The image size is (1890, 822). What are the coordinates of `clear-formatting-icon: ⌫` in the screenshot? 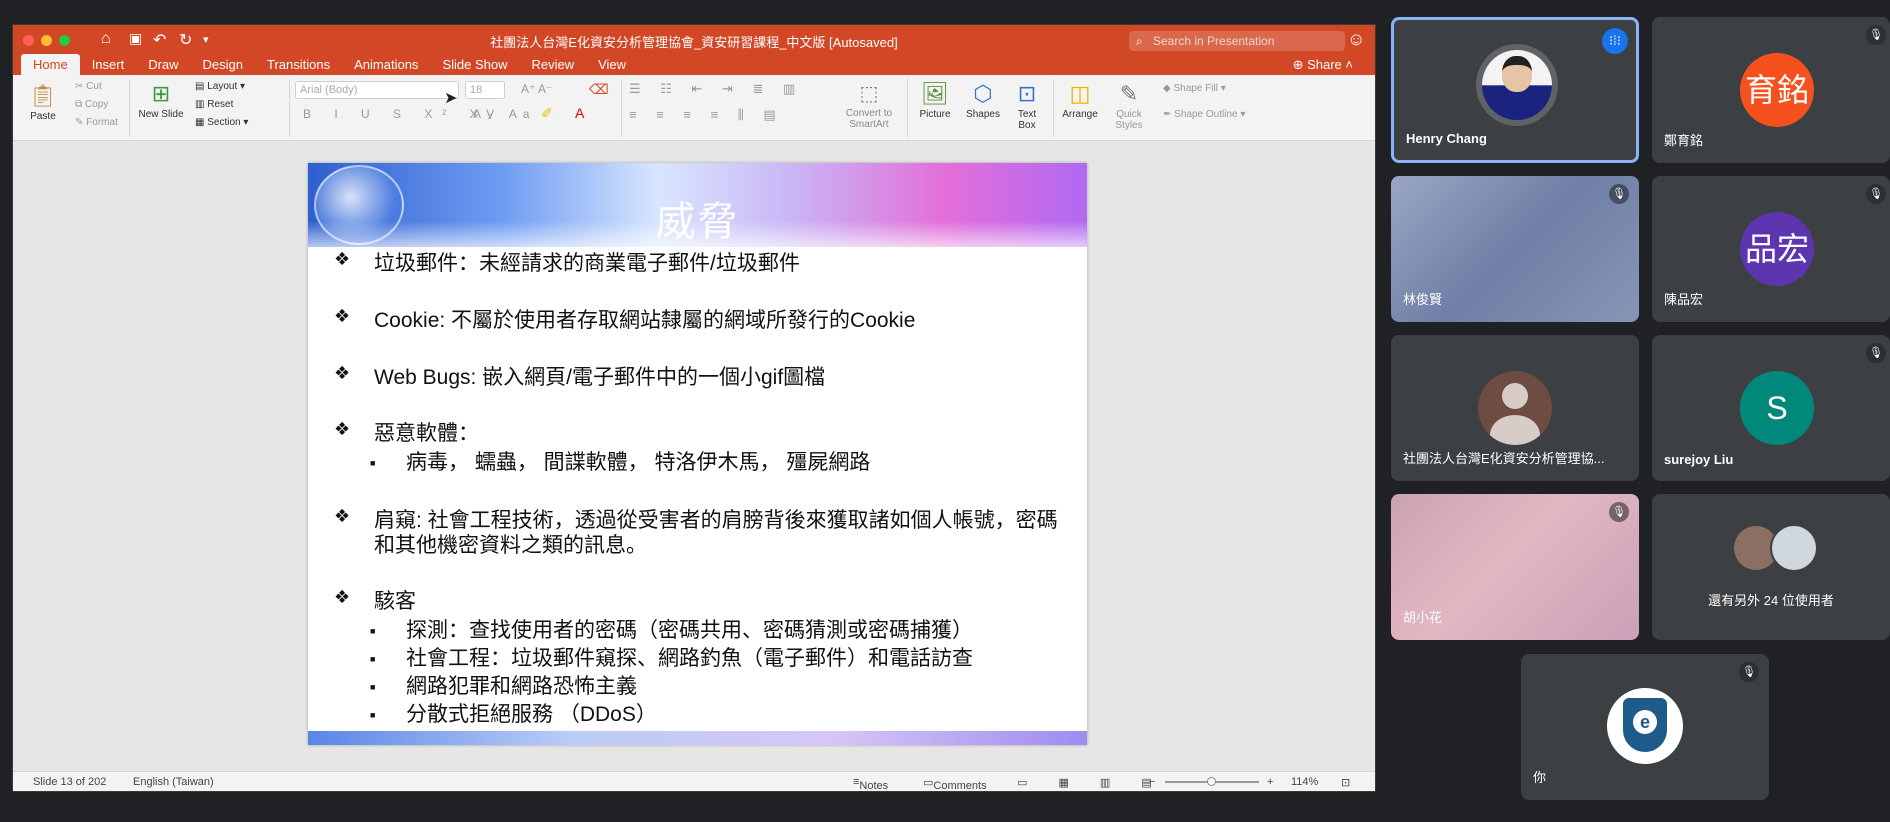 It's located at (599, 89).